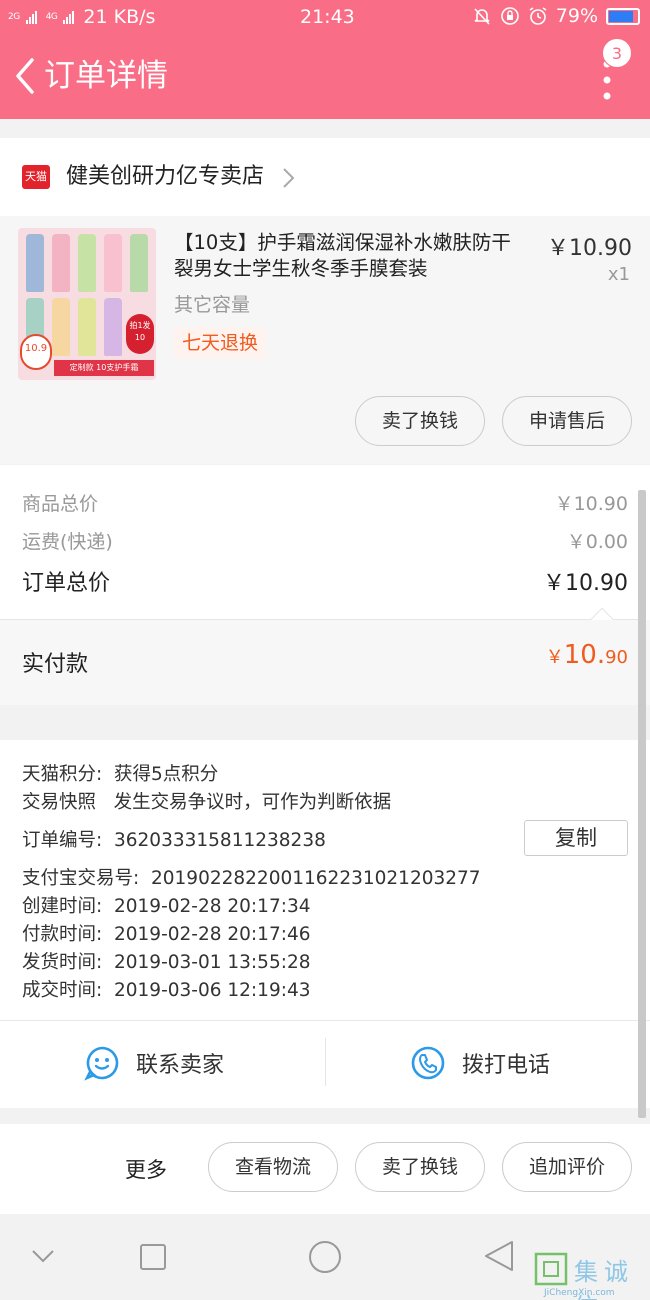 Image resolution: width=650 pixels, height=1300 pixels. I want to click on shipped-time-row: 发货时间: 2019-03-01 13:55:28, so click(166, 961).